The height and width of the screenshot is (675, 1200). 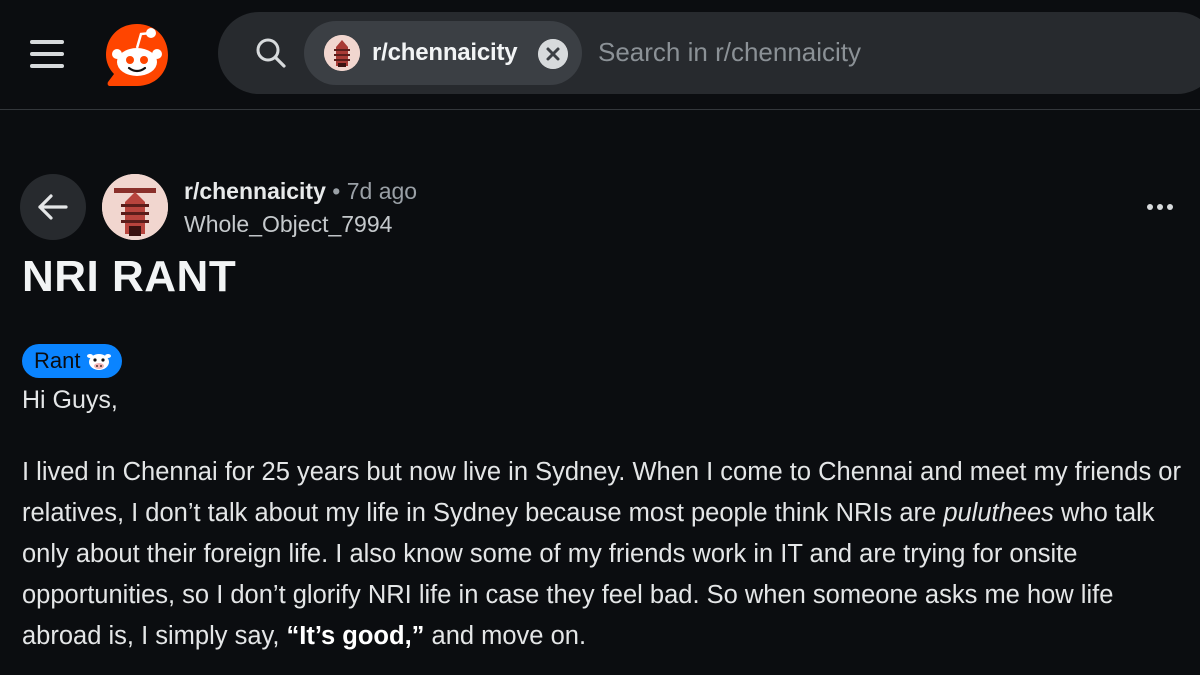 I want to click on body-text-3: and move on., so click(x=505, y=636).